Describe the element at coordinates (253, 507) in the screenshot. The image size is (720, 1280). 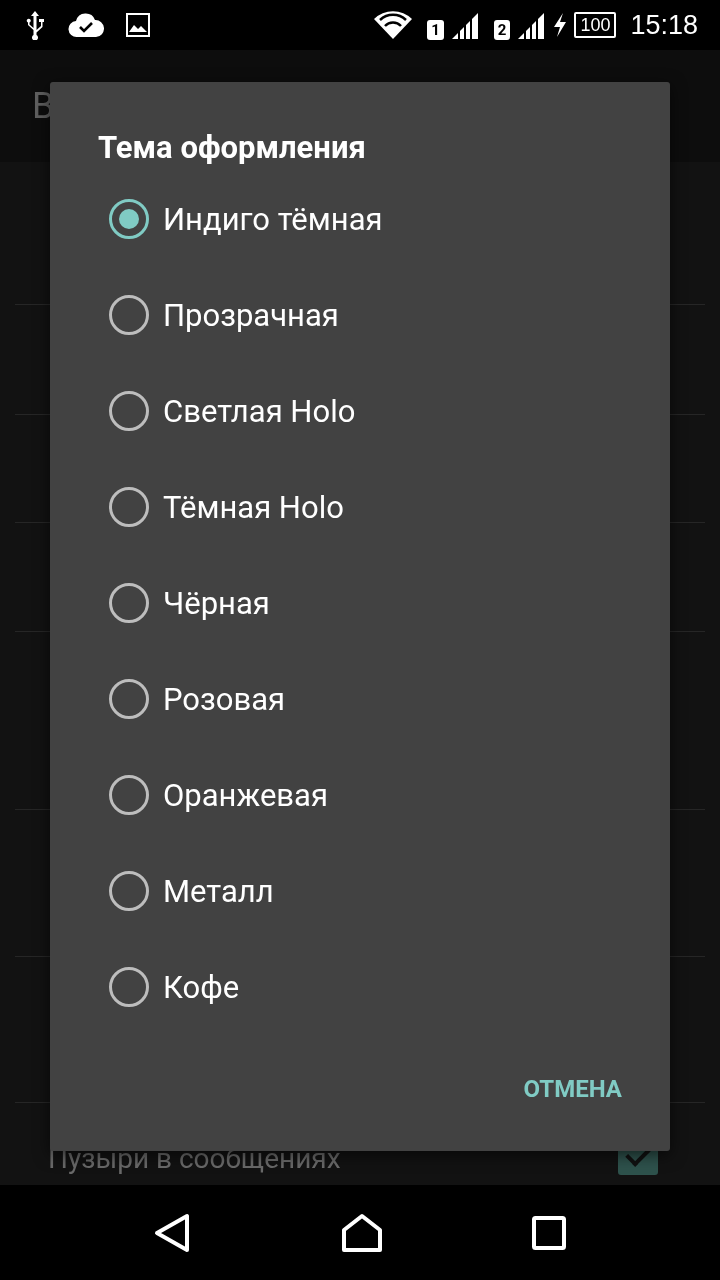
I see `option-label: Тёмная Holo` at that location.